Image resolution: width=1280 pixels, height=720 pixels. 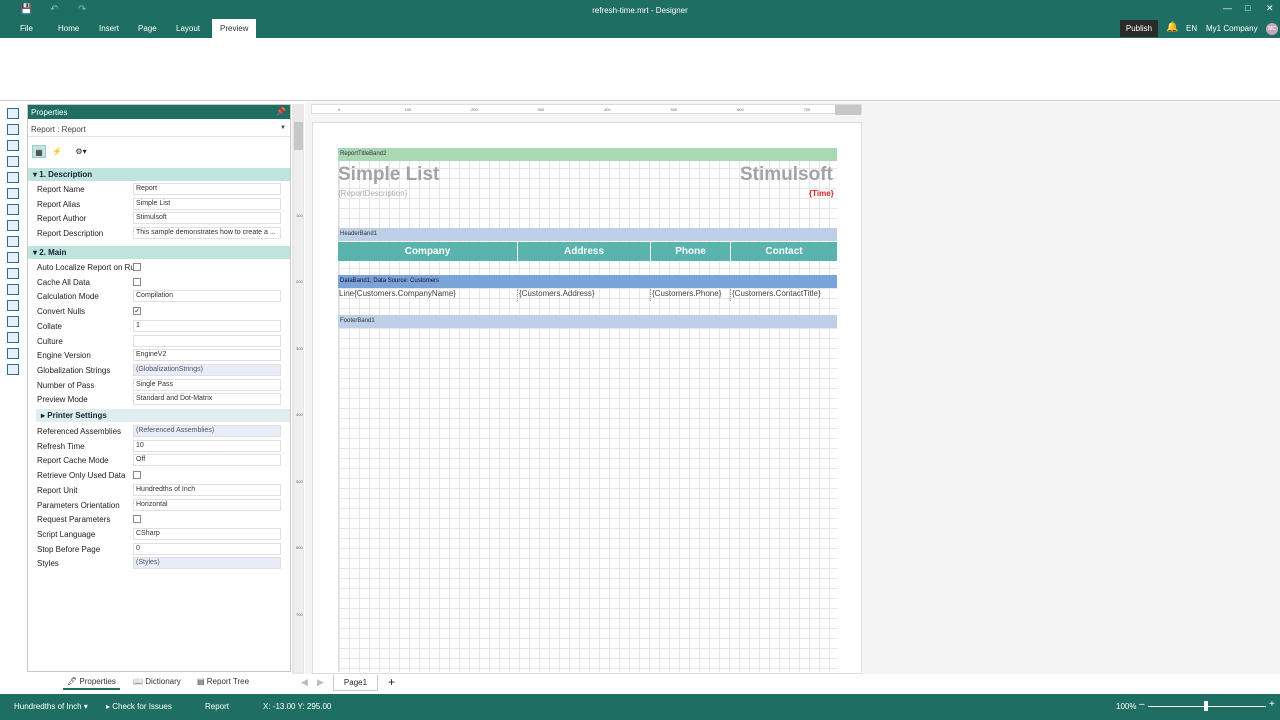 I want to click on column-header-company: Company, so click(x=428, y=251).